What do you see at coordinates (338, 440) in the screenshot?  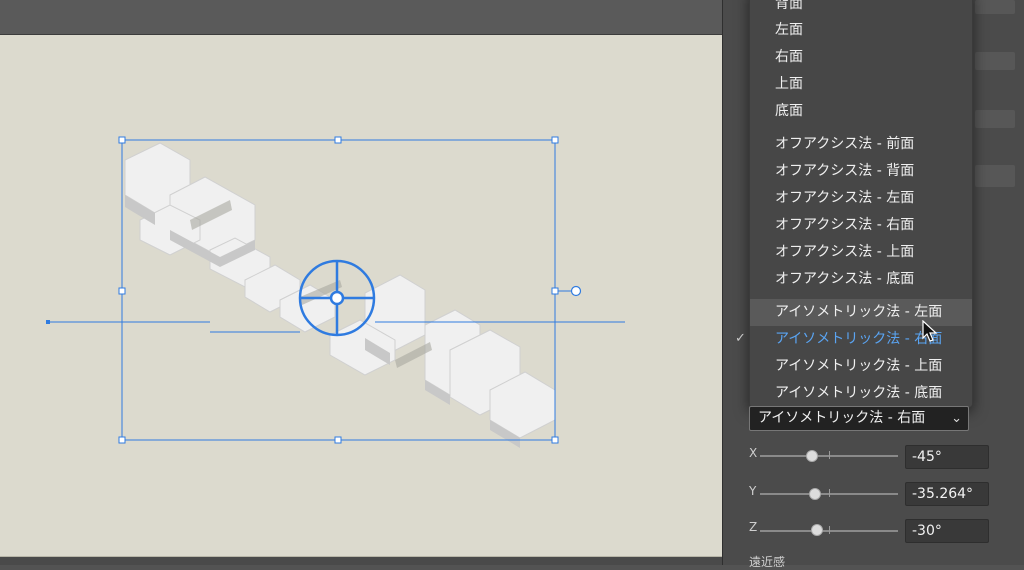 I see `resize-handle-bottom` at bounding box center [338, 440].